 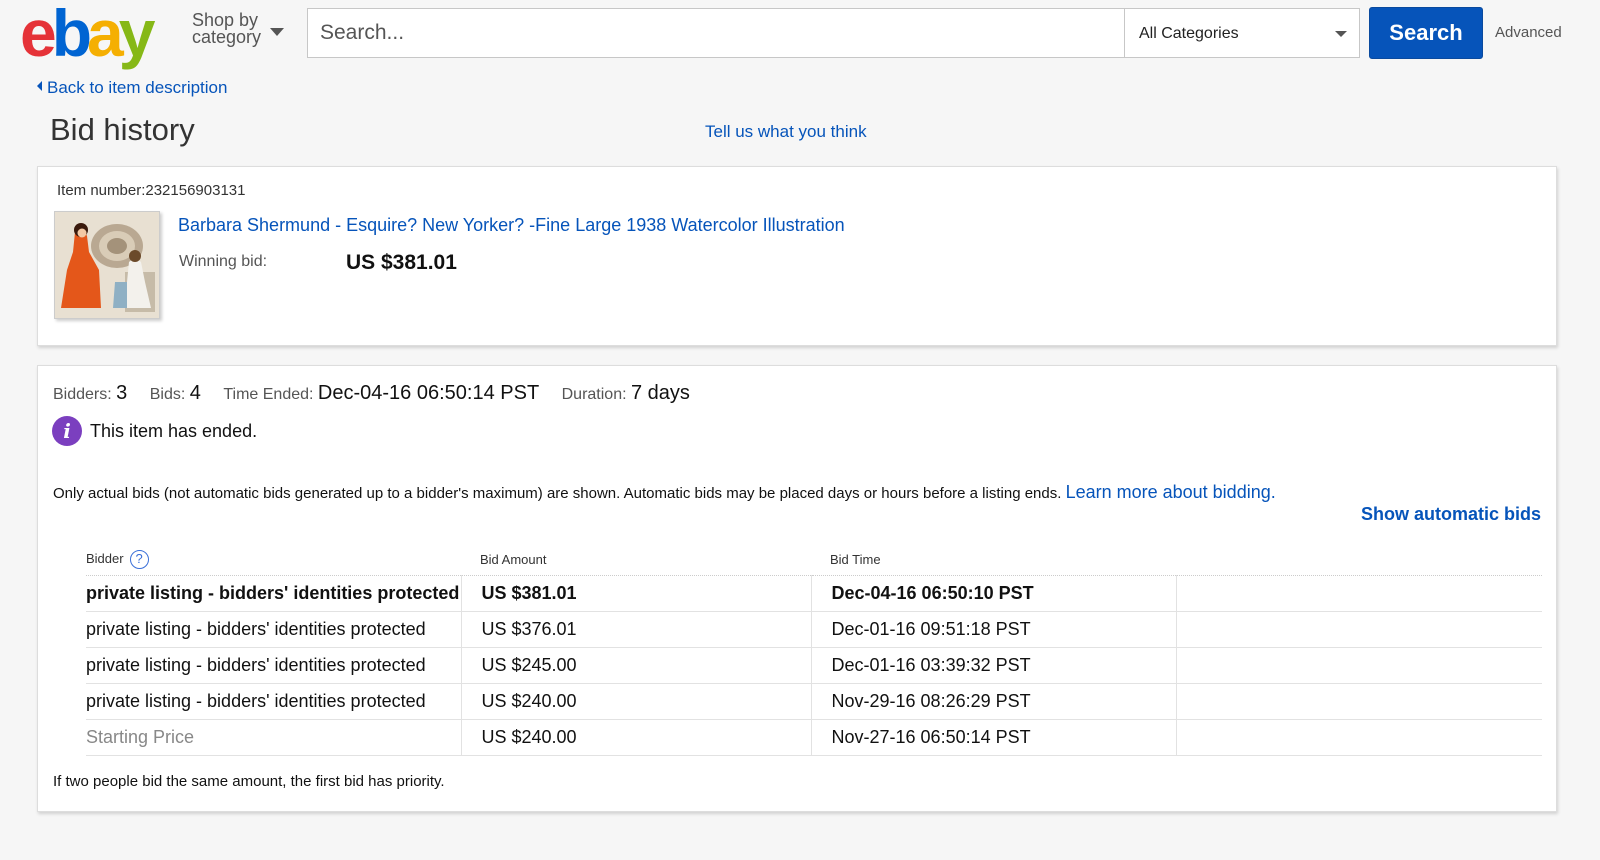 I want to click on item-number-label: Item number:, so click(x=101, y=190).